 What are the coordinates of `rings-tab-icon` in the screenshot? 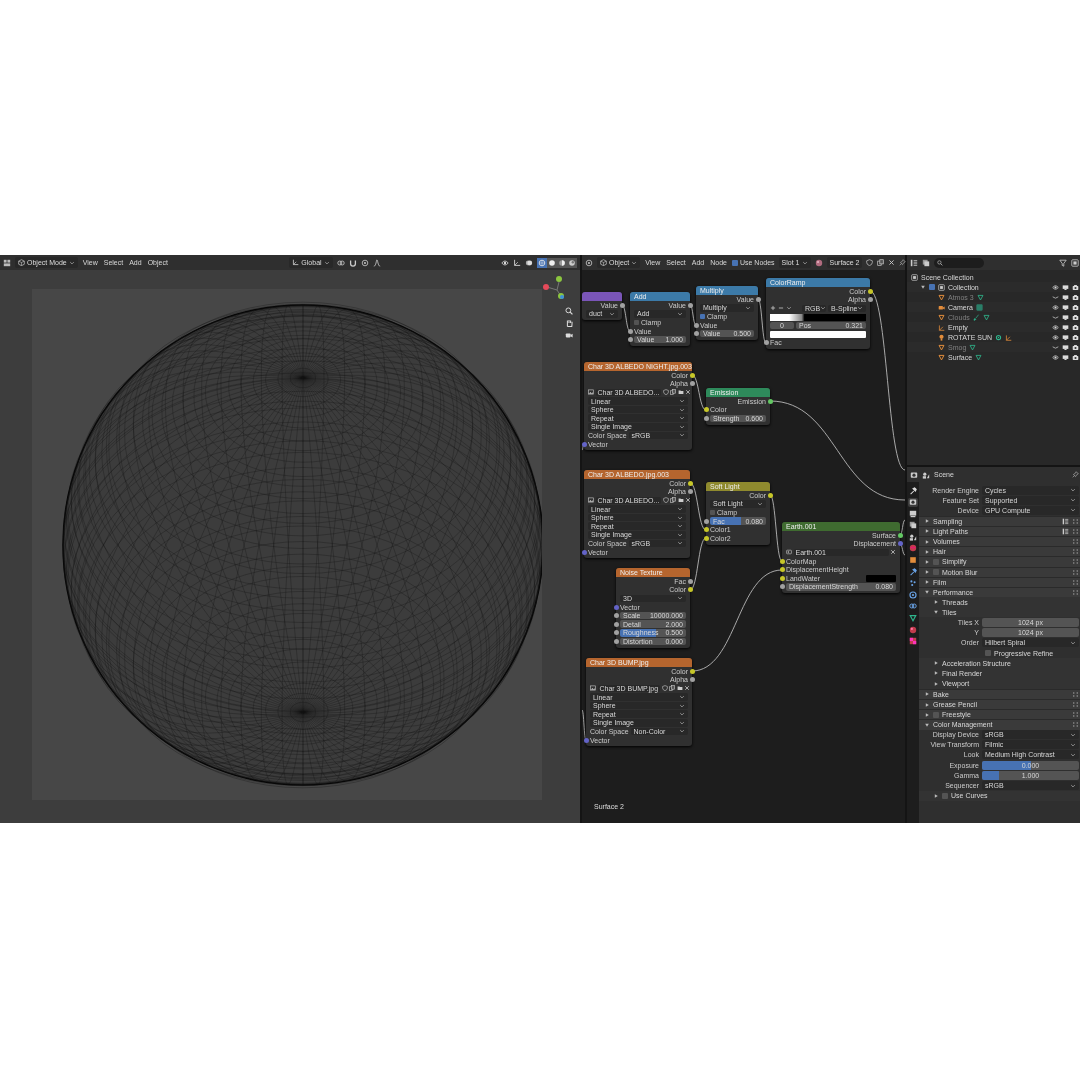 It's located at (913, 606).